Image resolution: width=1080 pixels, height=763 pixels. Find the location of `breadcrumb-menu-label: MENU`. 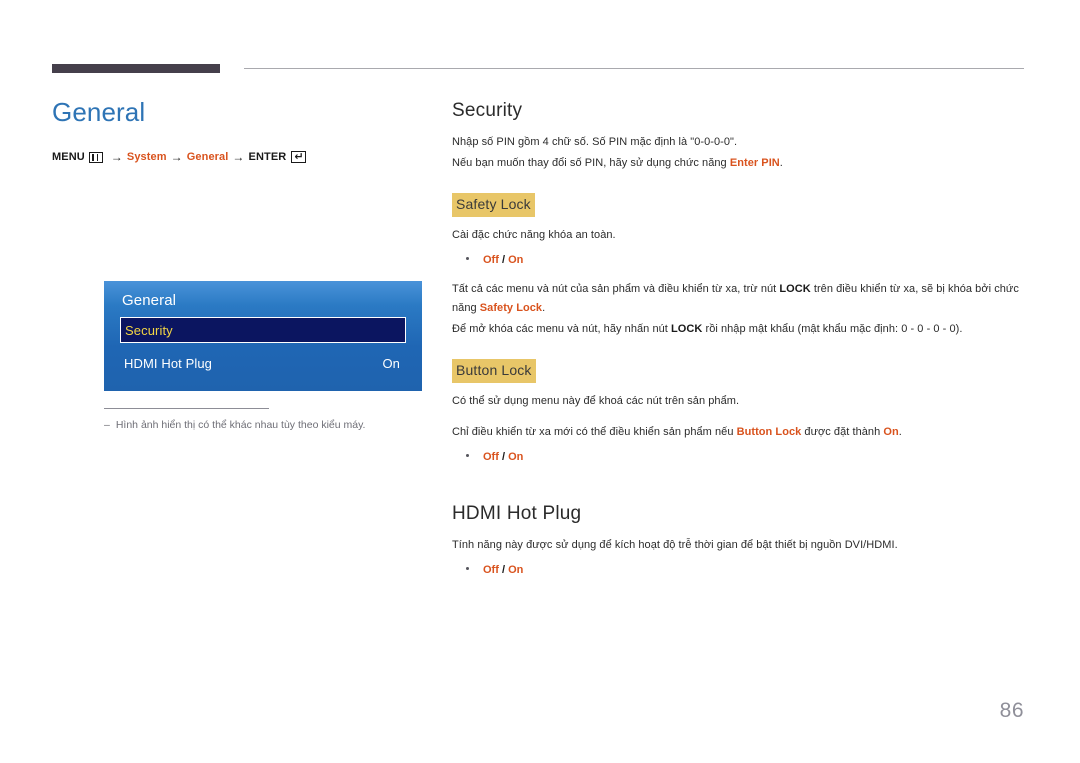

breadcrumb-menu-label: MENU is located at coordinates (68, 157).